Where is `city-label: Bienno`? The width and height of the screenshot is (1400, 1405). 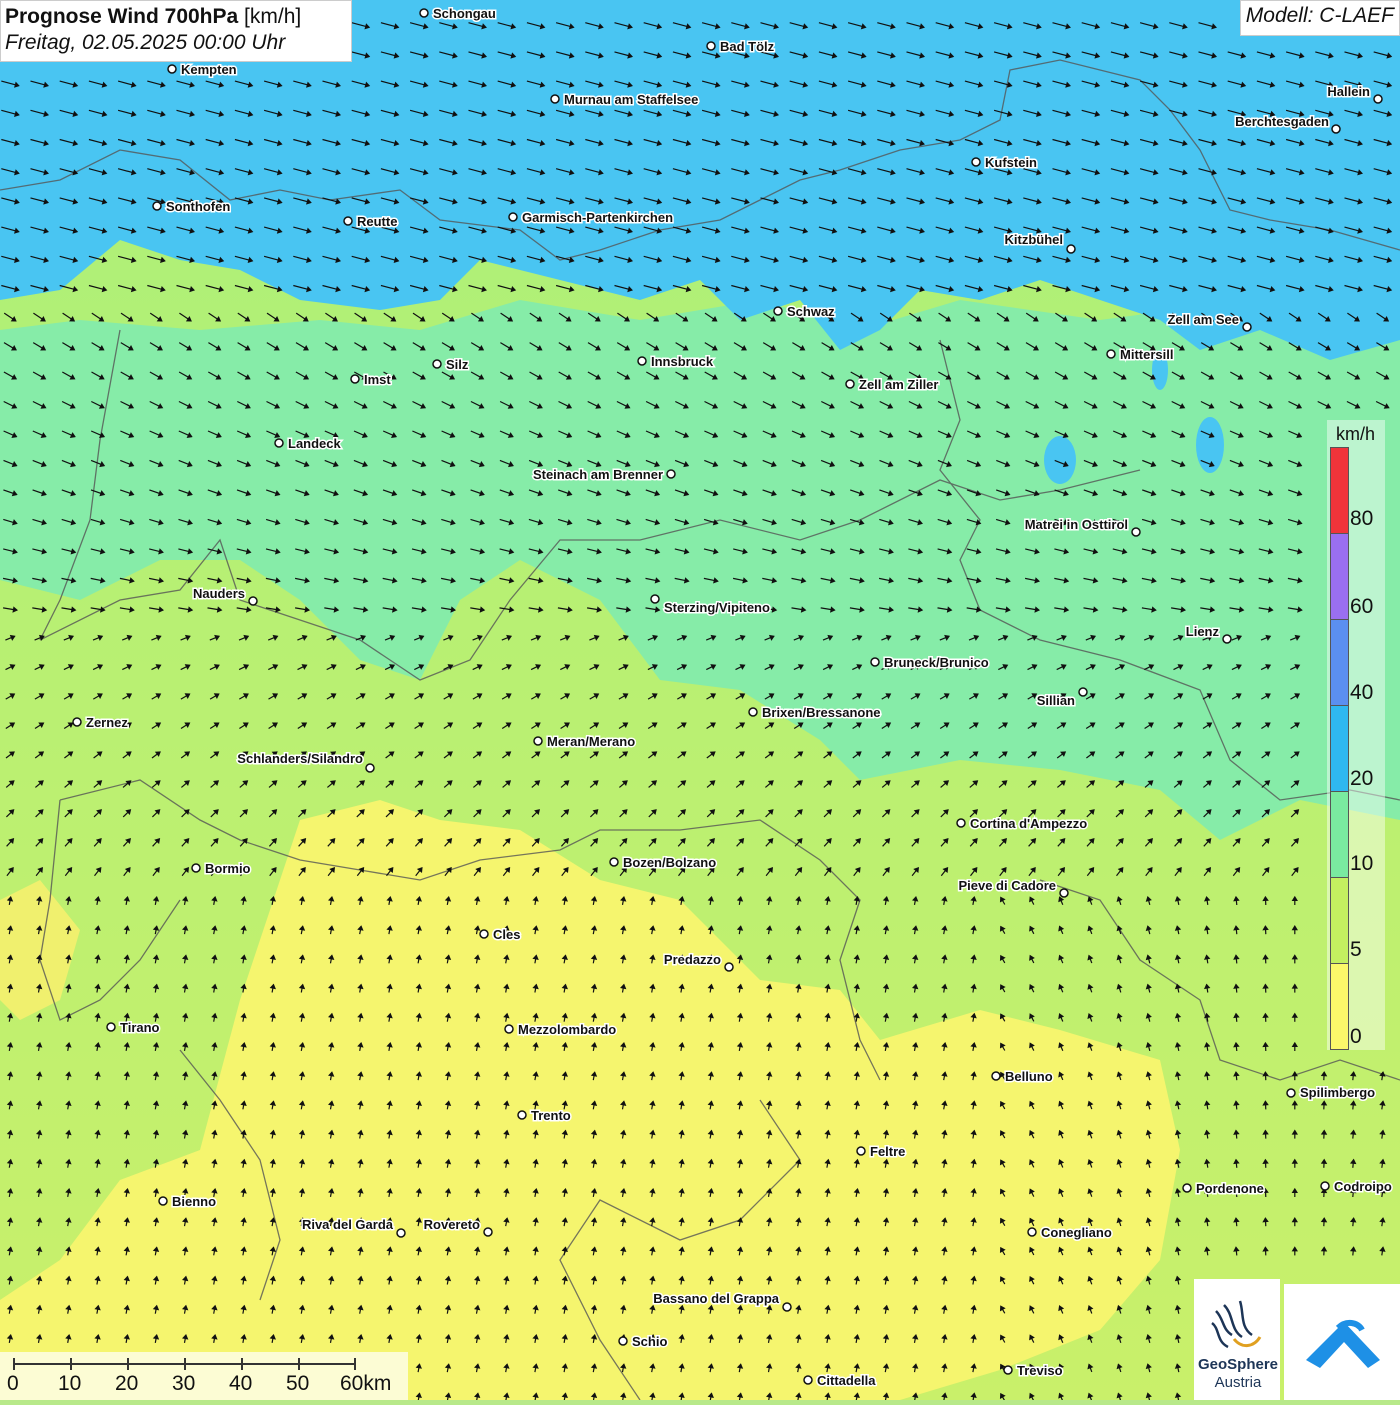
city-label: Bienno is located at coordinates (194, 1201).